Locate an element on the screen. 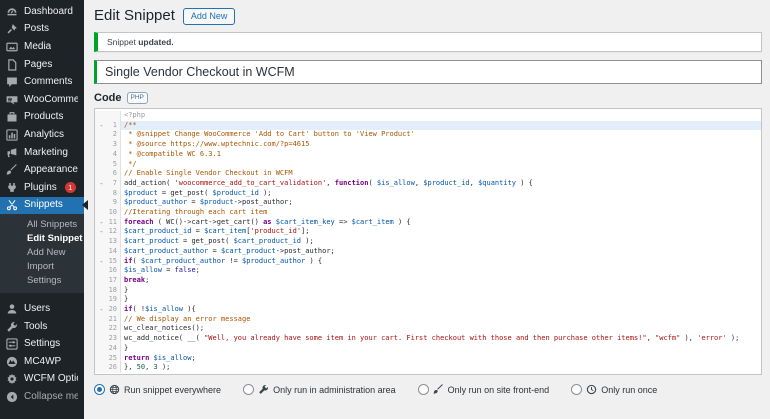  code-line-21: 21 // We display an error message is located at coordinates (428, 319).